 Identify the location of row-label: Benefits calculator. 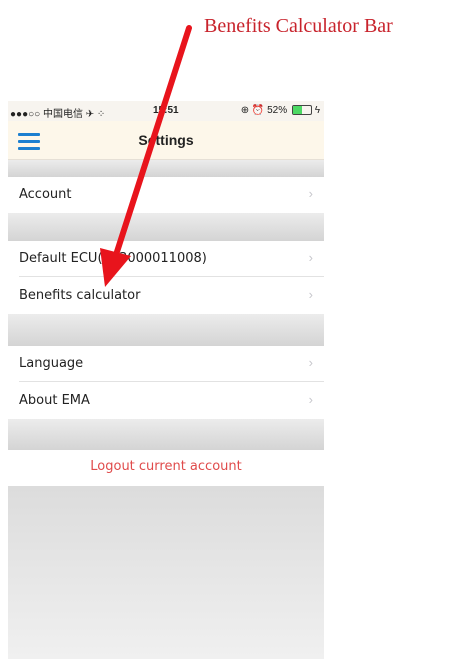
(80, 295).